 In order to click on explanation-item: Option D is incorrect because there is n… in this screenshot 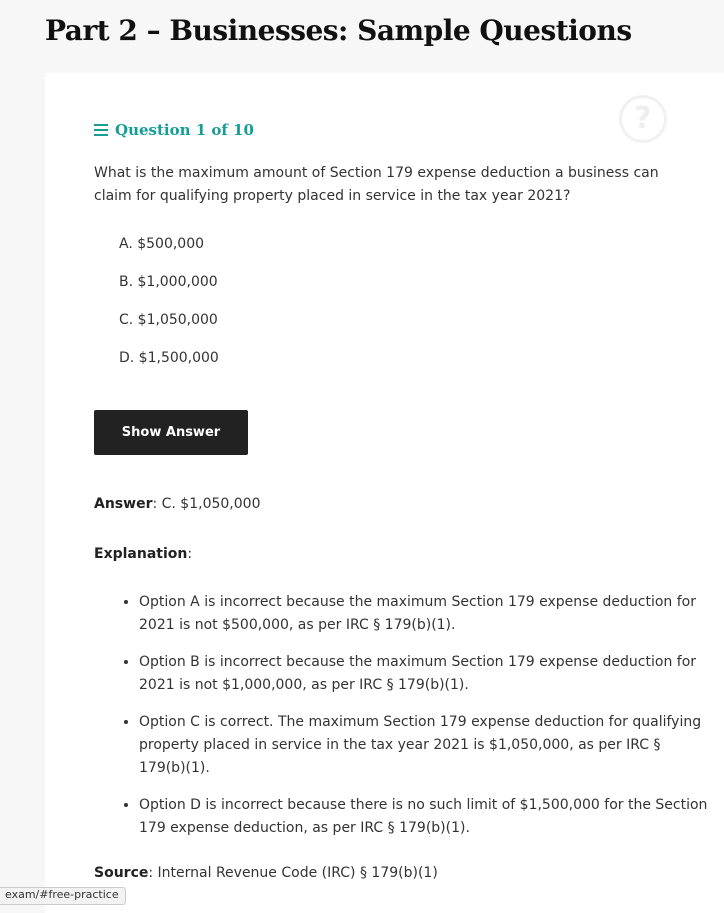, I will do `click(424, 817)`.